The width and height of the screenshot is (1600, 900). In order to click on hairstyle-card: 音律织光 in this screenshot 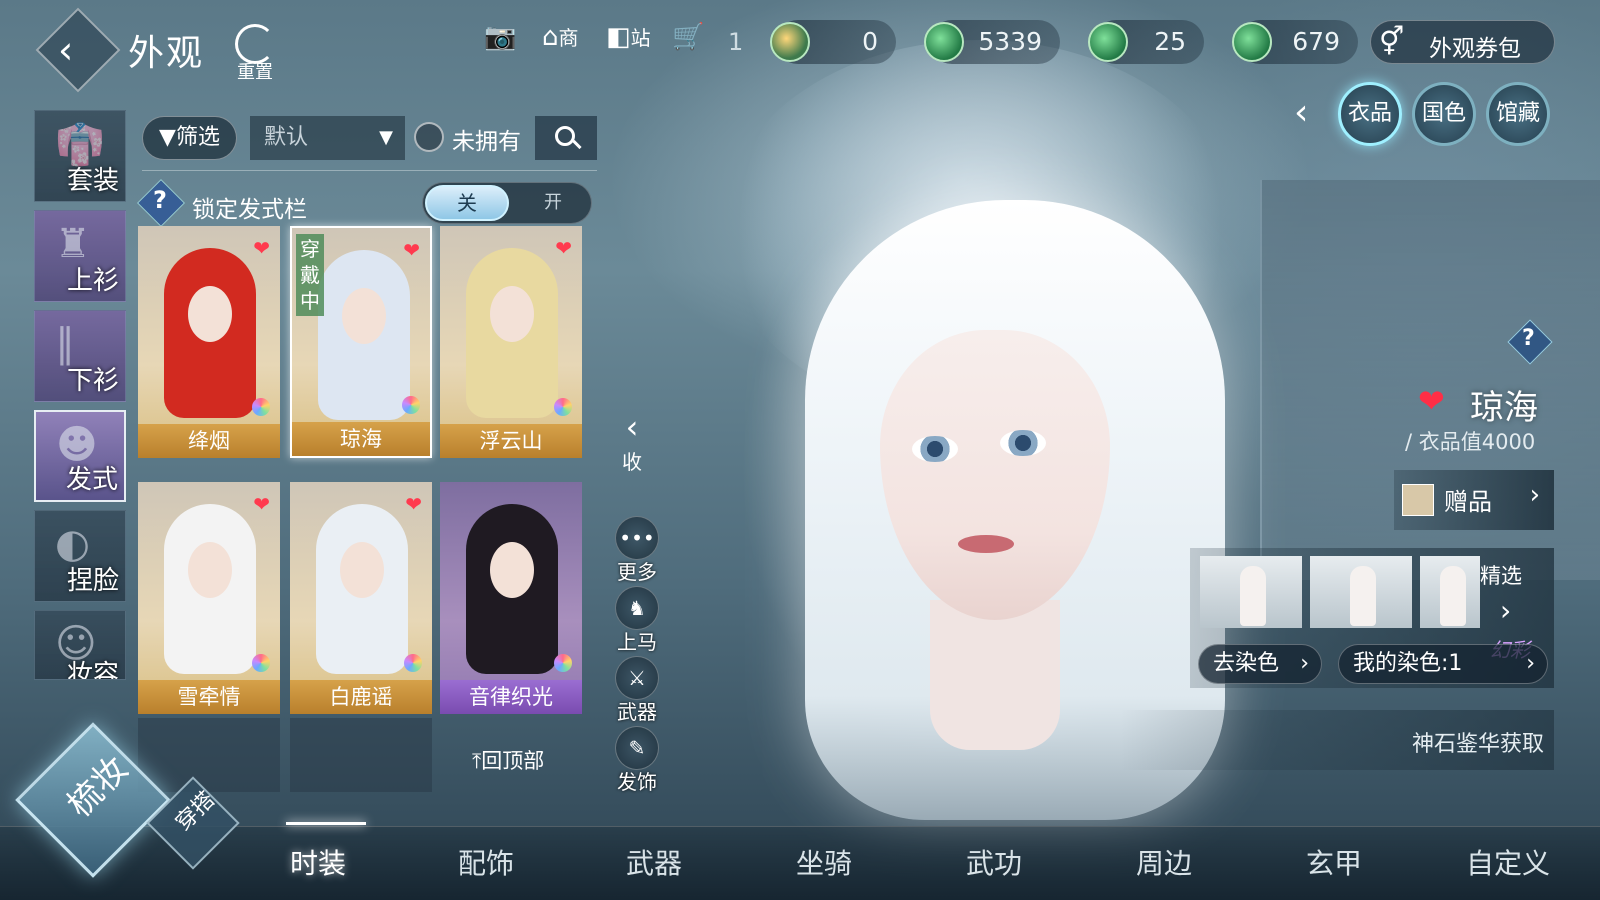, I will do `click(511, 598)`.